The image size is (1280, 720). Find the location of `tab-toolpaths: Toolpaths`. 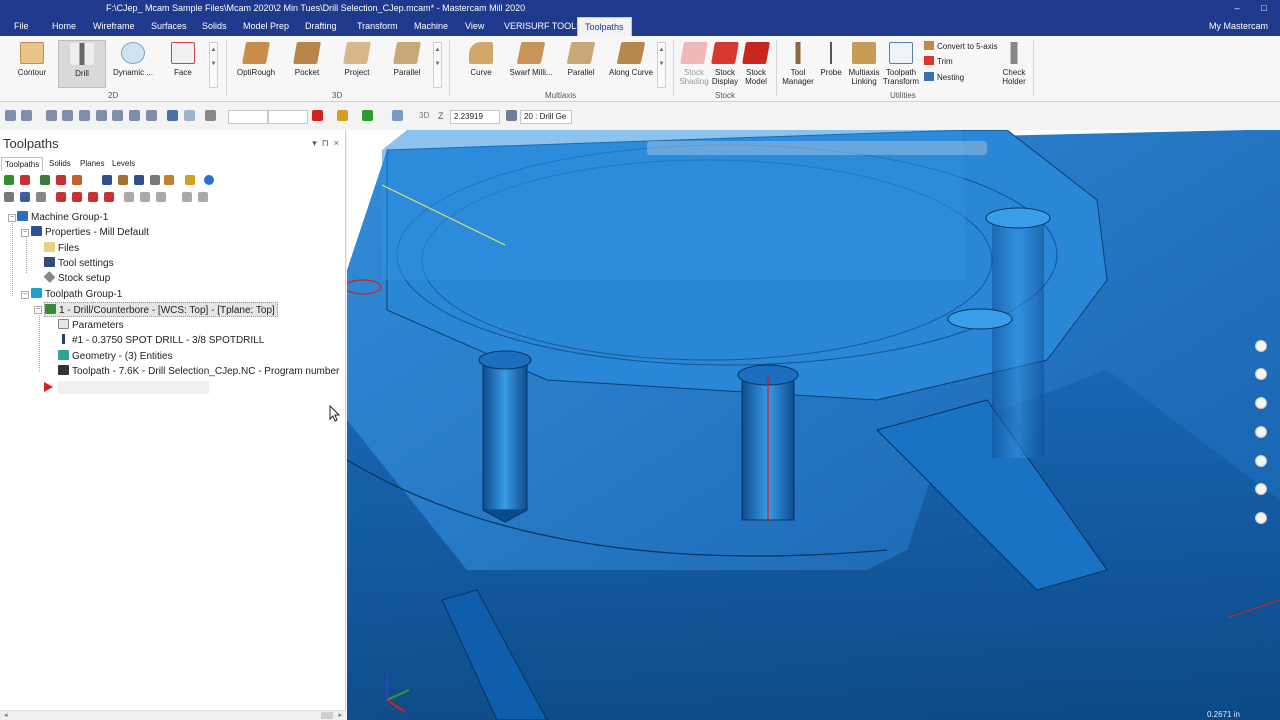

tab-toolpaths: Toolpaths is located at coordinates (604, 26).